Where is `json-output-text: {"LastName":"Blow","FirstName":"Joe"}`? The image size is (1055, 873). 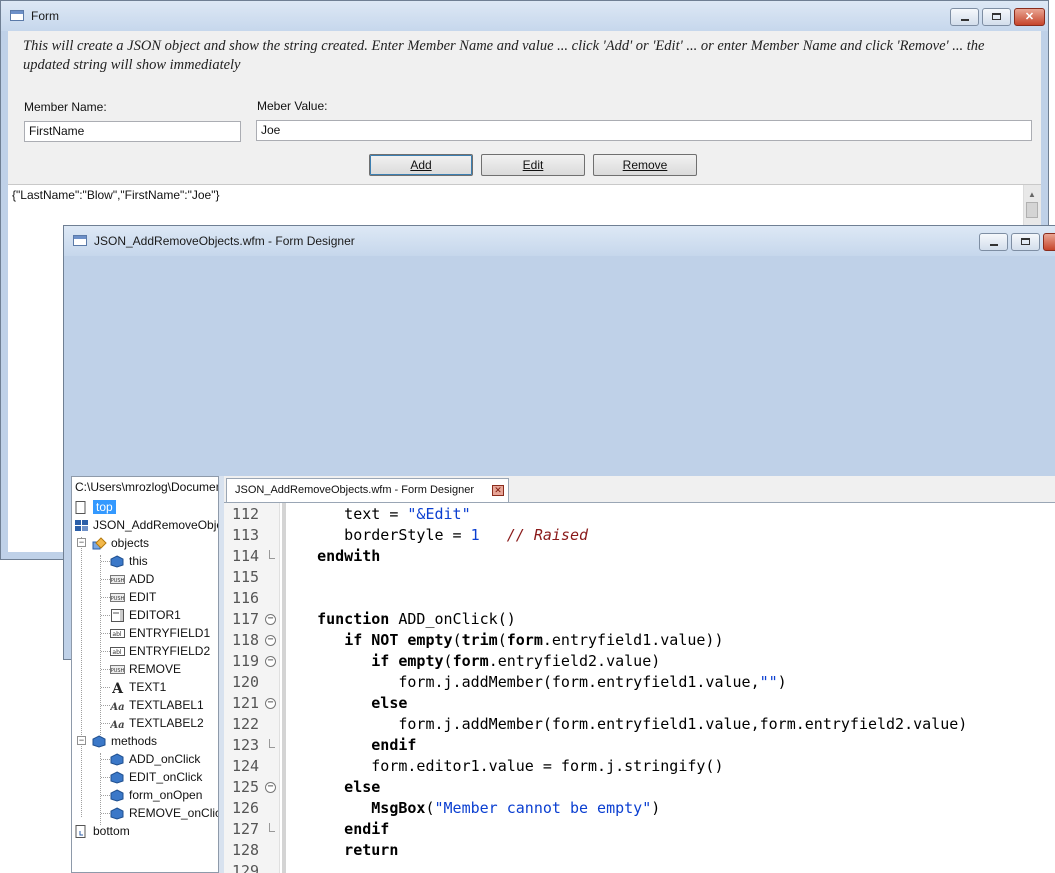
json-output-text: {"LastName":"Blow","FirstName":"Joe"} is located at coordinates (116, 195).